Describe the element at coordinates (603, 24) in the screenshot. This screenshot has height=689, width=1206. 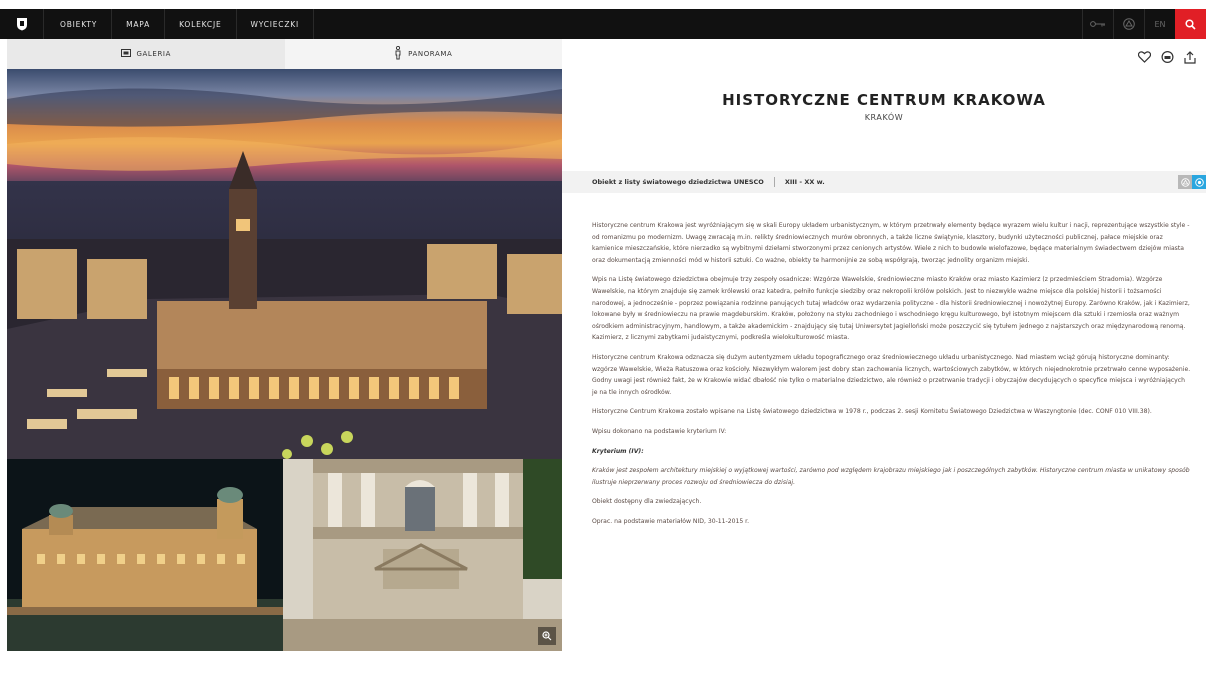
I see `top-navbar: OBIEKTY MAPA KOLEKCJE WYCIECZKI EN` at that location.